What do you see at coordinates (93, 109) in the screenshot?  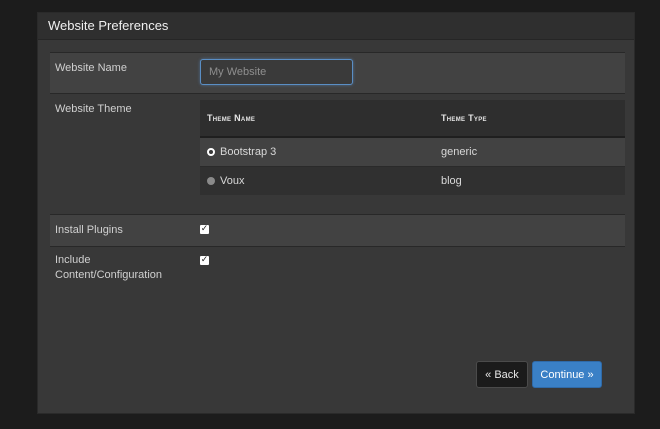 I see `website-theme-label: Website Theme` at bounding box center [93, 109].